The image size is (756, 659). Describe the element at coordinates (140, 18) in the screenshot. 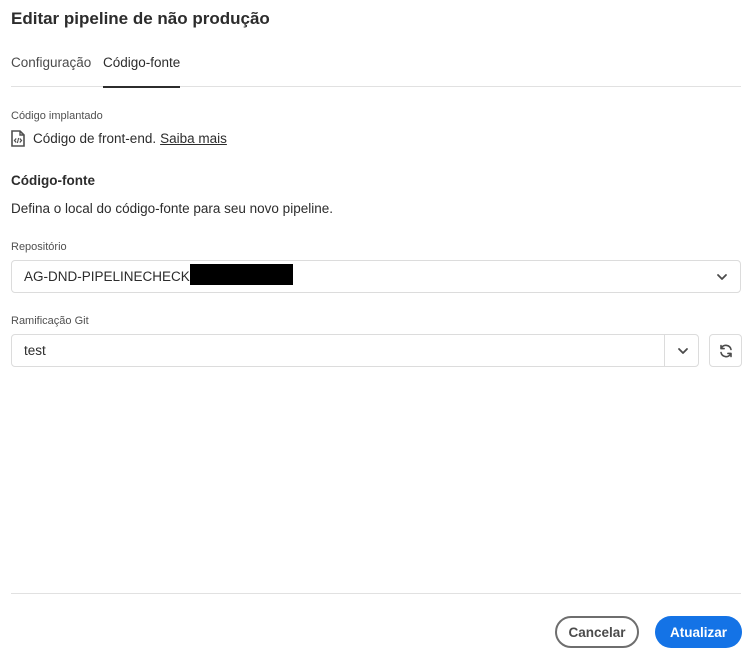

I see `dialog-title: Editar pipeline de não produção` at that location.